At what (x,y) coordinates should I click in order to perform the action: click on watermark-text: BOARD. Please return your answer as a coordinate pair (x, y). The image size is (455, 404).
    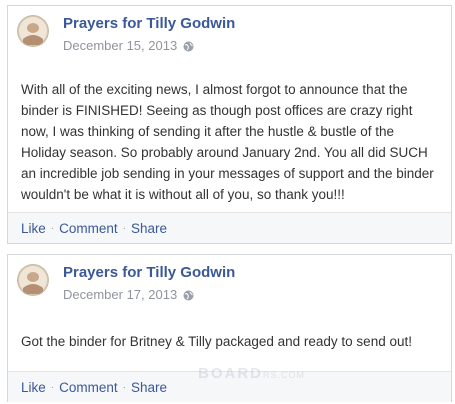
    Looking at the image, I should click on (230, 373).